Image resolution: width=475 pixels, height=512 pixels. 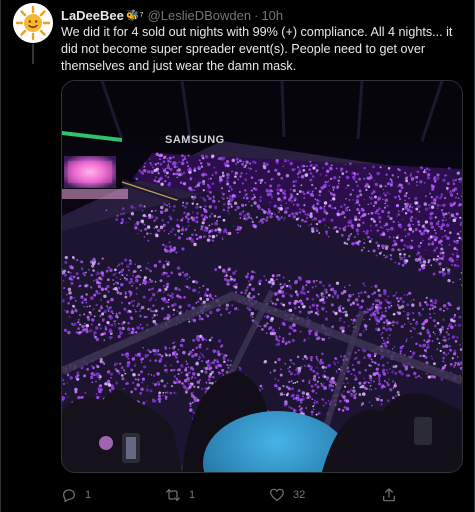 I want to click on retweet-button: 1, so click(x=180, y=495).